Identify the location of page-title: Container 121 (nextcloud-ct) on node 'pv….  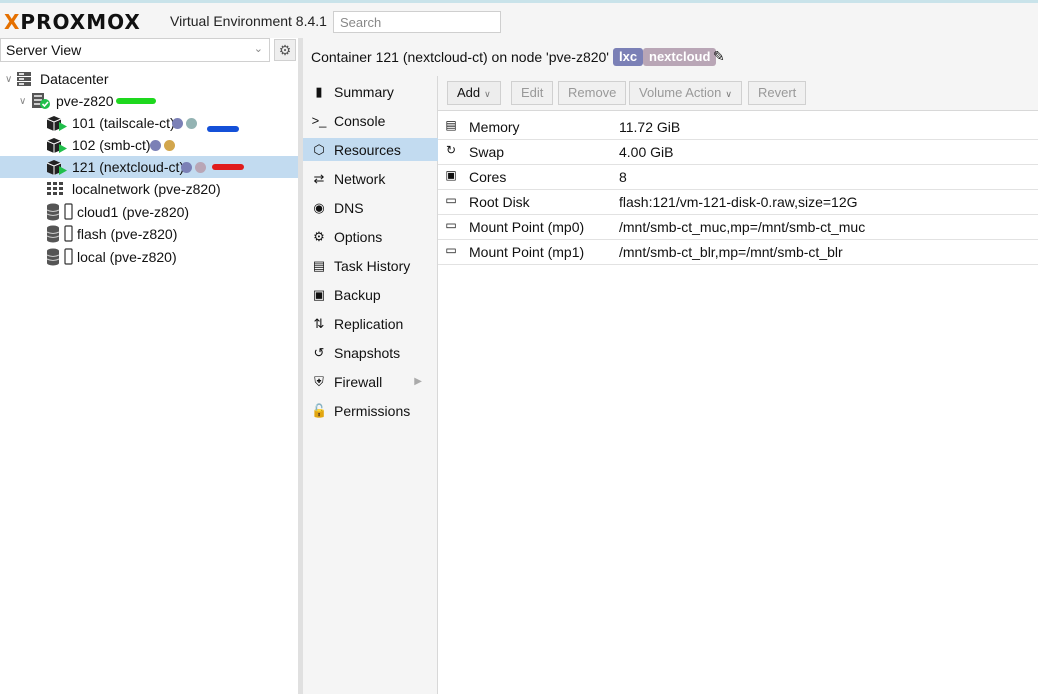
(460, 57).